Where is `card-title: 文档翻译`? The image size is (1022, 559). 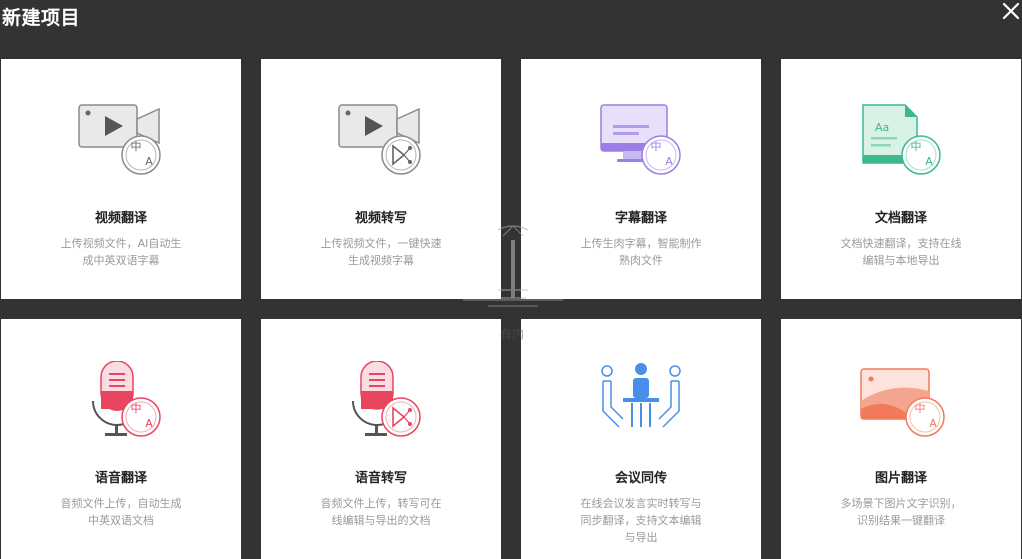
card-title: 文档翻译 is located at coordinates (900, 218).